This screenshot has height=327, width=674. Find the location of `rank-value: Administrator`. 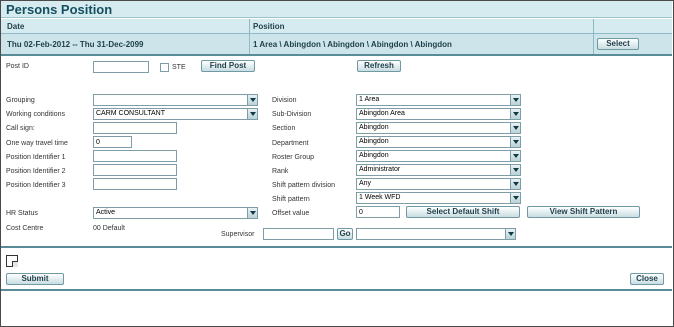

rank-value: Administrator is located at coordinates (380, 169).